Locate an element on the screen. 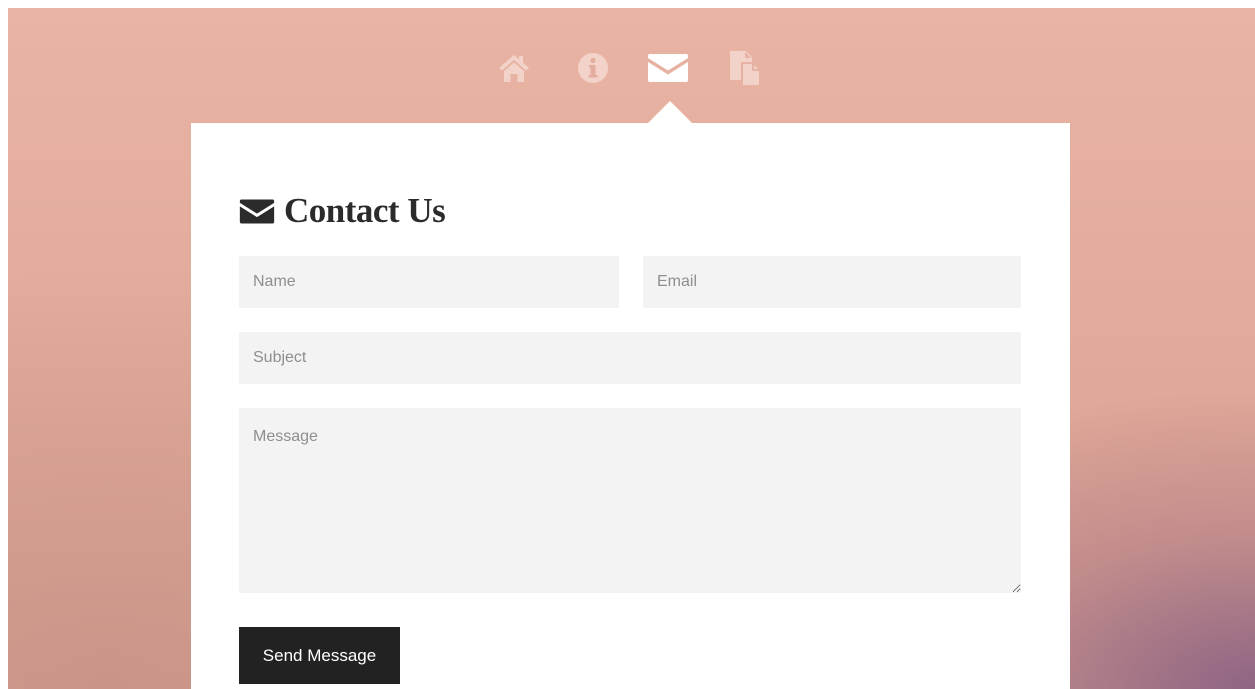 Image resolution: width=1255 pixels, height=689 pixels. nav-info-link is located at coordinates (593, 68).